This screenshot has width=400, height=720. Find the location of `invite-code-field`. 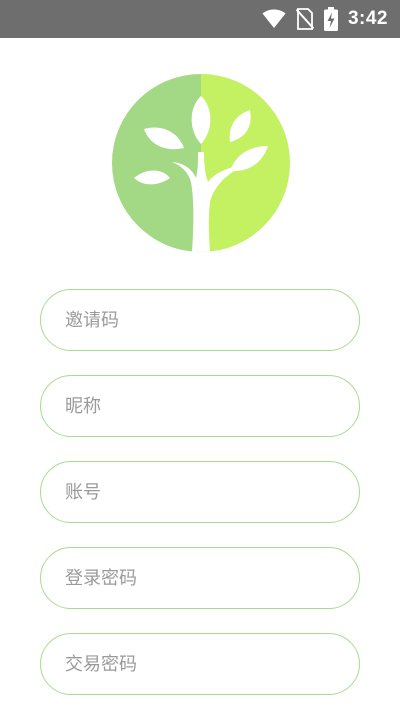

invite-code-field is located at coordinates (200, 320).